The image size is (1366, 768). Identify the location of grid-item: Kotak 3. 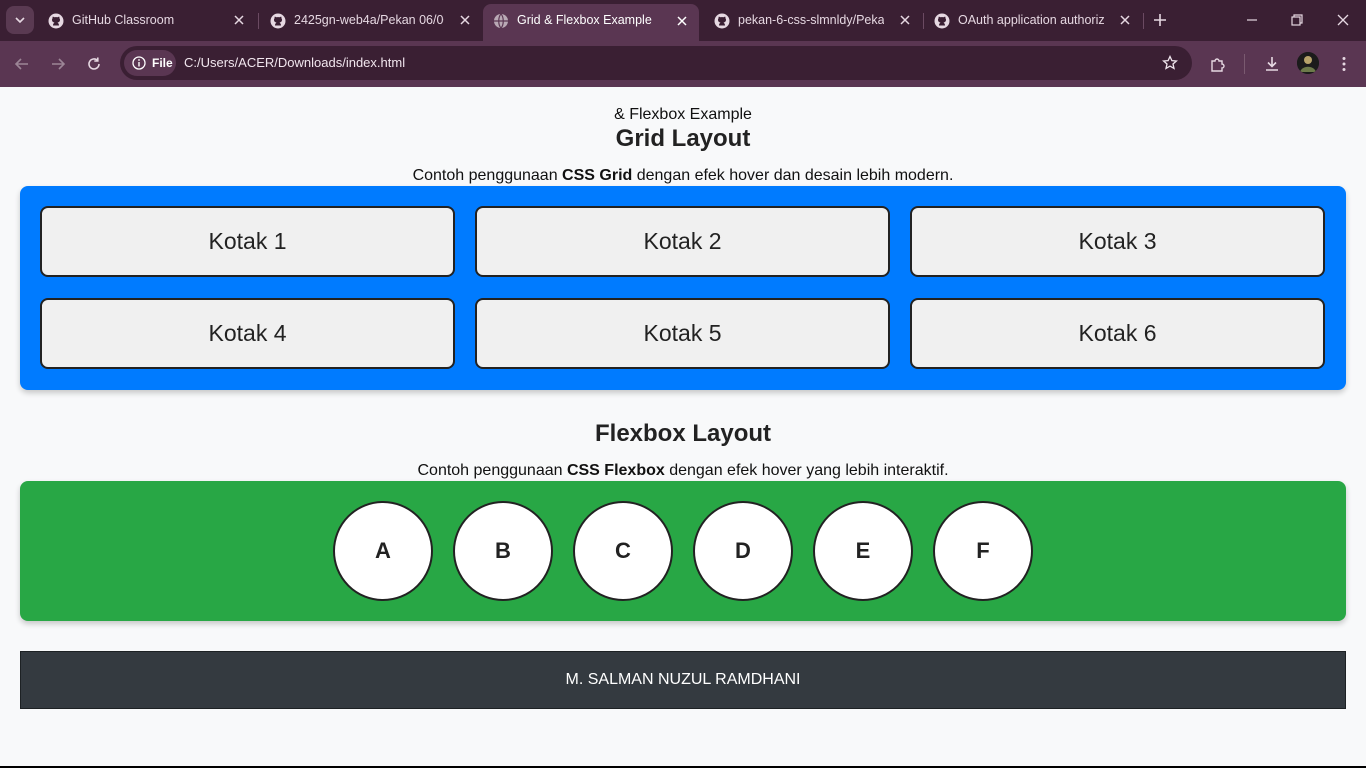
(1117, 241).